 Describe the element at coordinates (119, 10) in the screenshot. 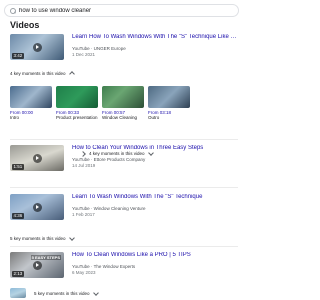

I see `search-input` at that location.